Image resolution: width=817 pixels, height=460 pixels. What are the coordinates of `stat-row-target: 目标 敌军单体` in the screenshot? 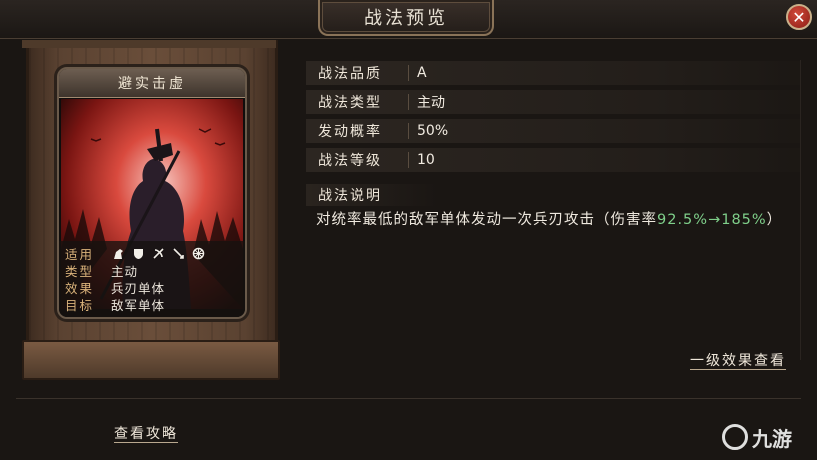 It's located at (152, 304).